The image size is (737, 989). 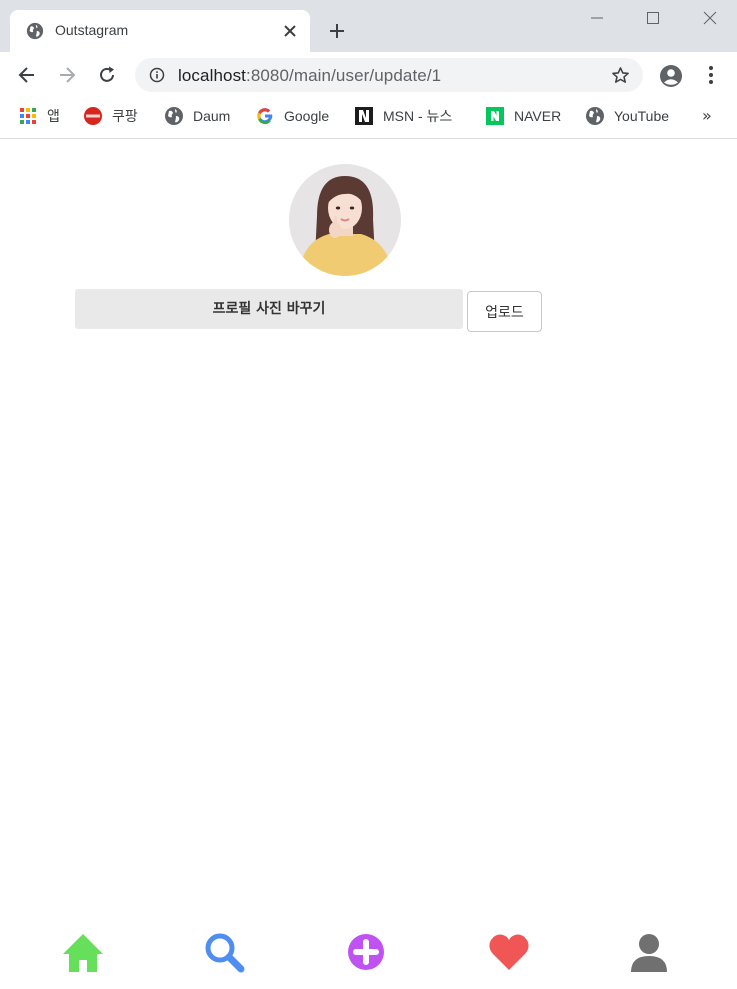 I want to click on bookmark-apps: 앱, so click(x=39, y=116).